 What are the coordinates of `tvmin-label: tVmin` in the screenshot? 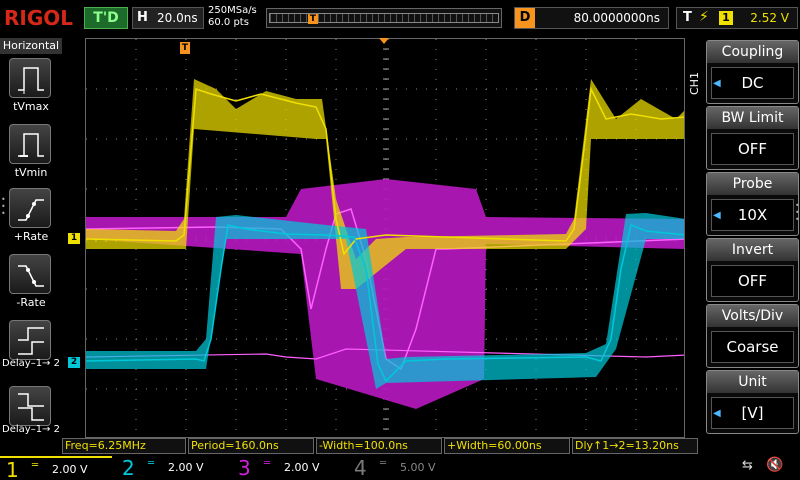 It's located at (31, 172).